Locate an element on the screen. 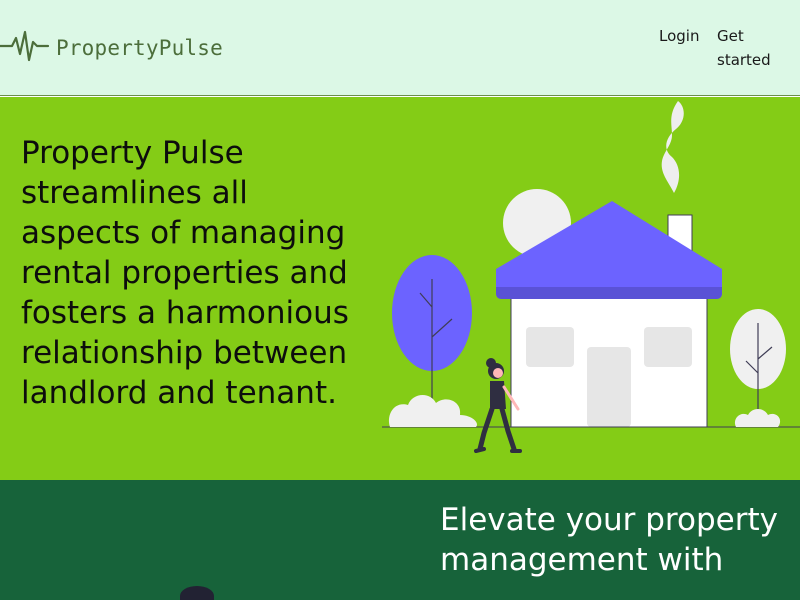  login-link: Login is located at coordinates (679, 36).